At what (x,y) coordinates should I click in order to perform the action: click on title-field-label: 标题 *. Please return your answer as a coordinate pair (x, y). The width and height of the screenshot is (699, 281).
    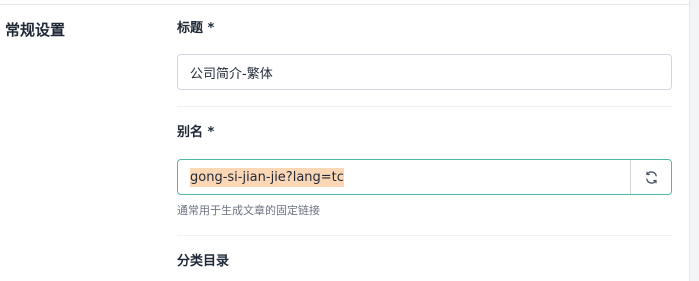
    Looking at the image, I should click on (196, 28).